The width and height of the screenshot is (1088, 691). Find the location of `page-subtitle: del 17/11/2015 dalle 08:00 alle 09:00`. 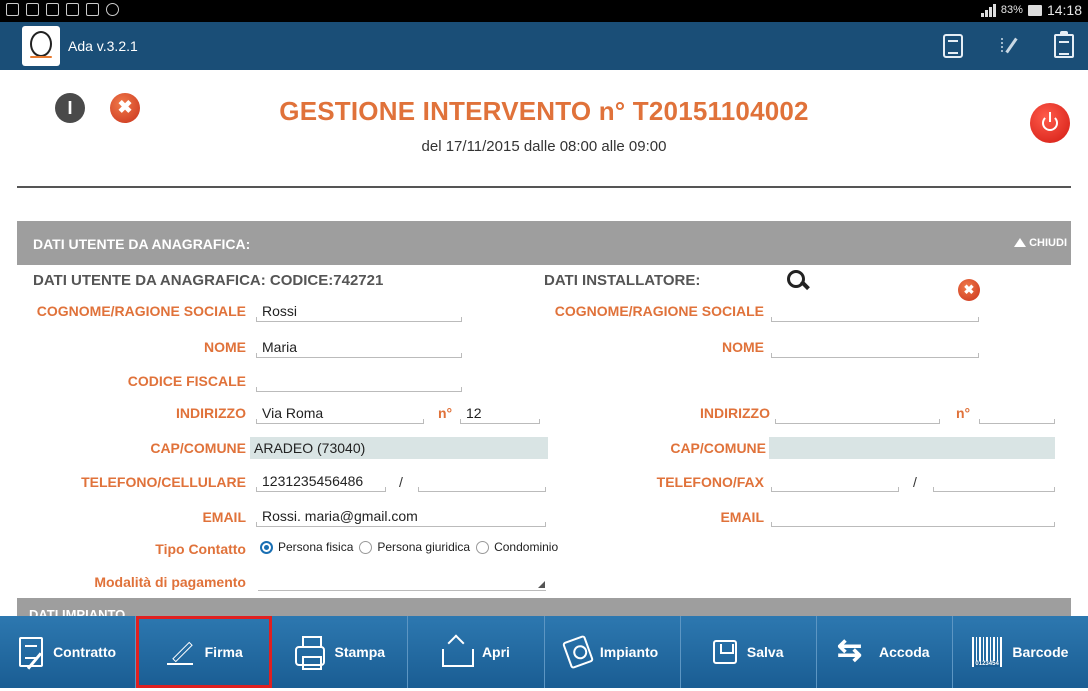

page-subtitle: del 17/11/2015 dalle 08:00 alle 09:00 is located at coordinates (544, 146).